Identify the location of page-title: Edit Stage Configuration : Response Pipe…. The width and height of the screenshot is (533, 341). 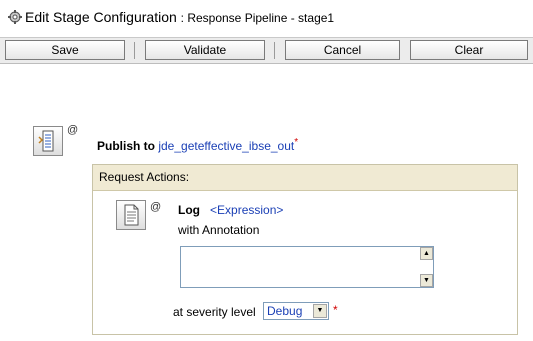
(179, 17).